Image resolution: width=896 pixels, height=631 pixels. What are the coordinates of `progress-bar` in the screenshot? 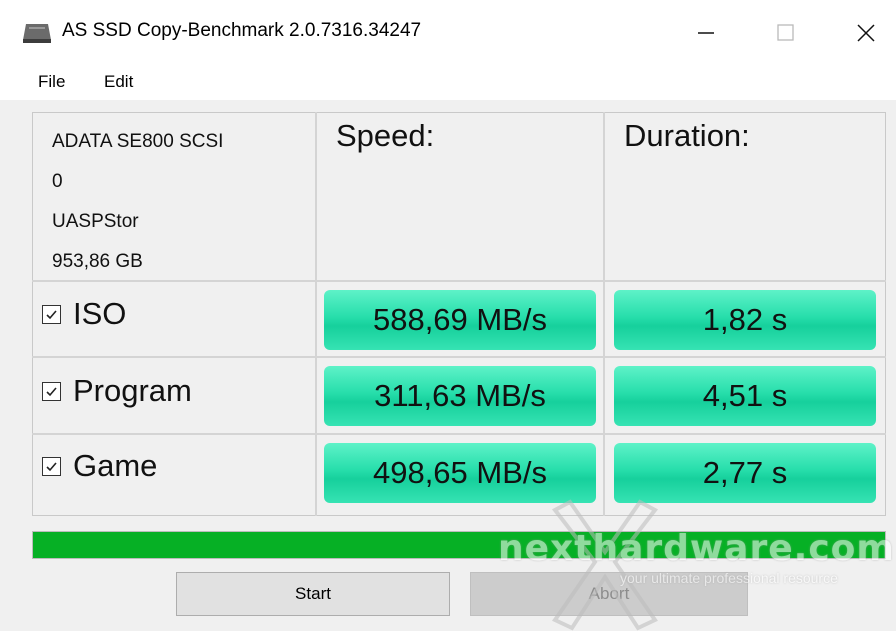 It's located at (459, 545).